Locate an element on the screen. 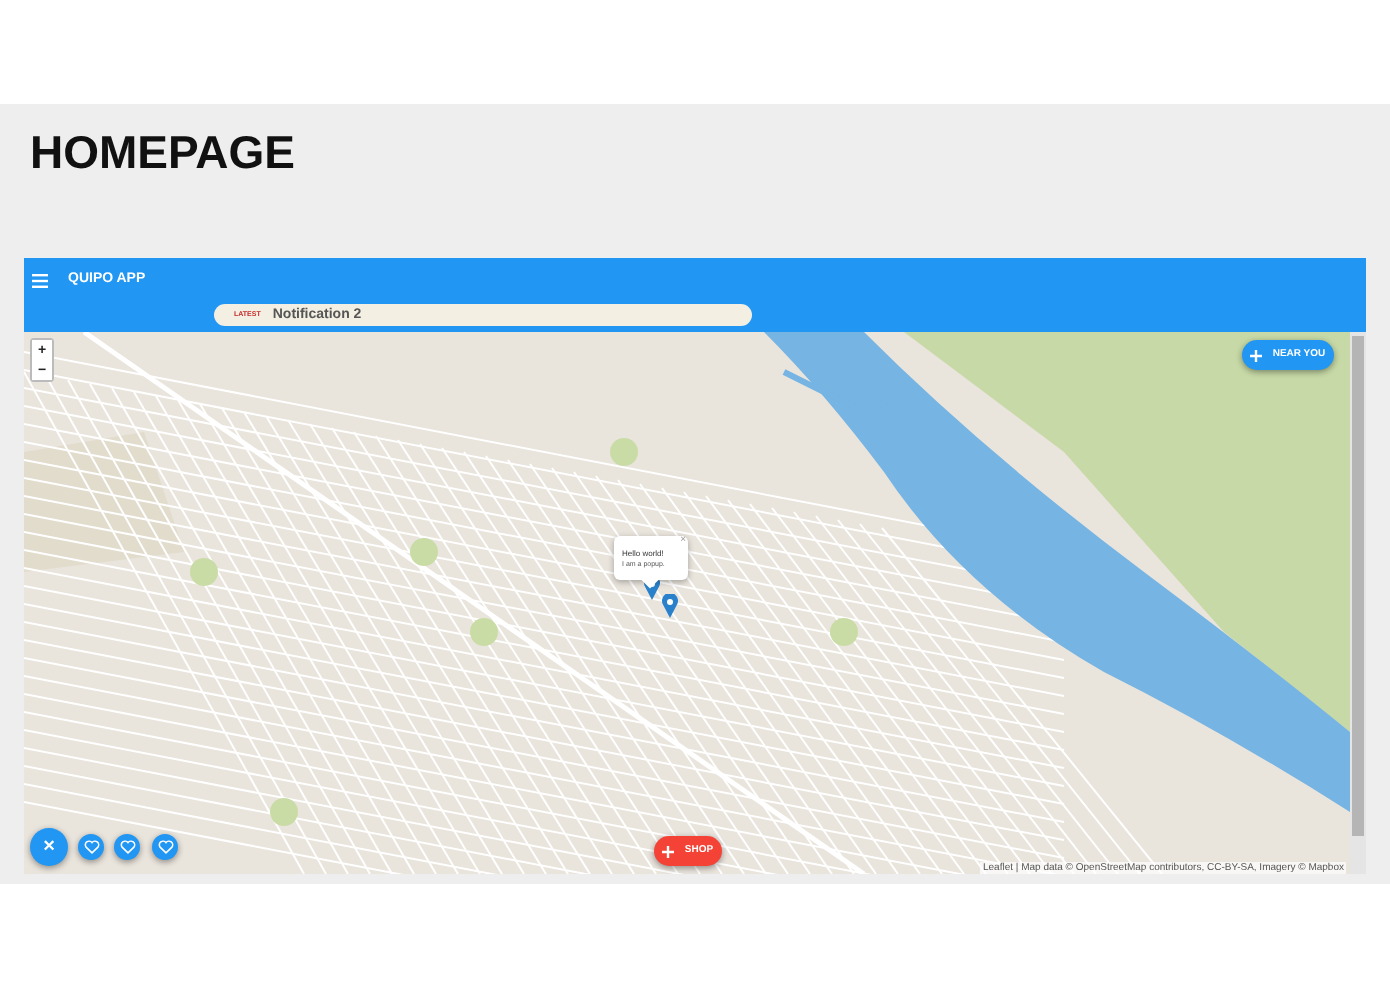  scrollbar is located at coordinates (1358, 603).